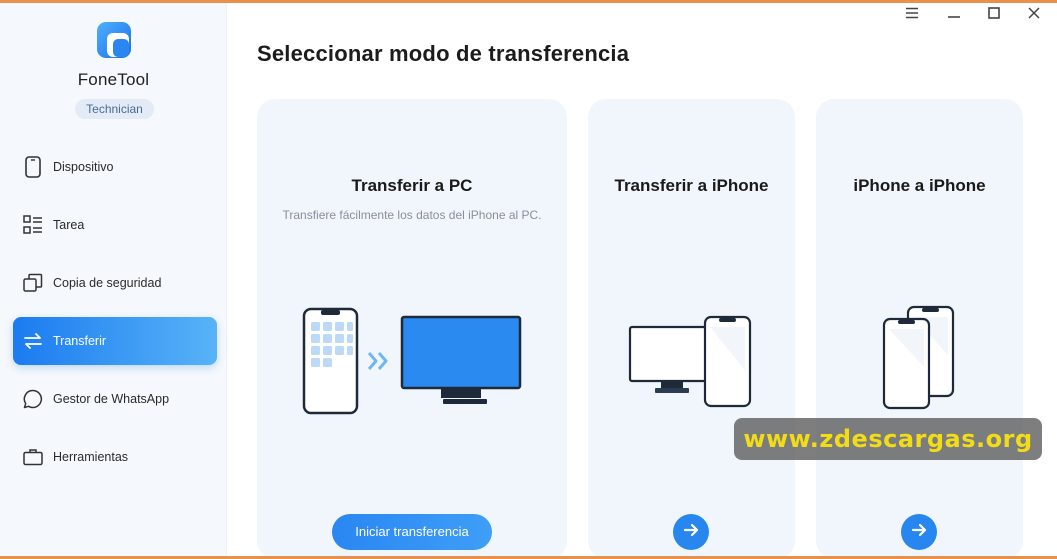 The height and width of the screenshot is (559, 1057). I want to click on chat-bubble-icon, so click(33, 399).